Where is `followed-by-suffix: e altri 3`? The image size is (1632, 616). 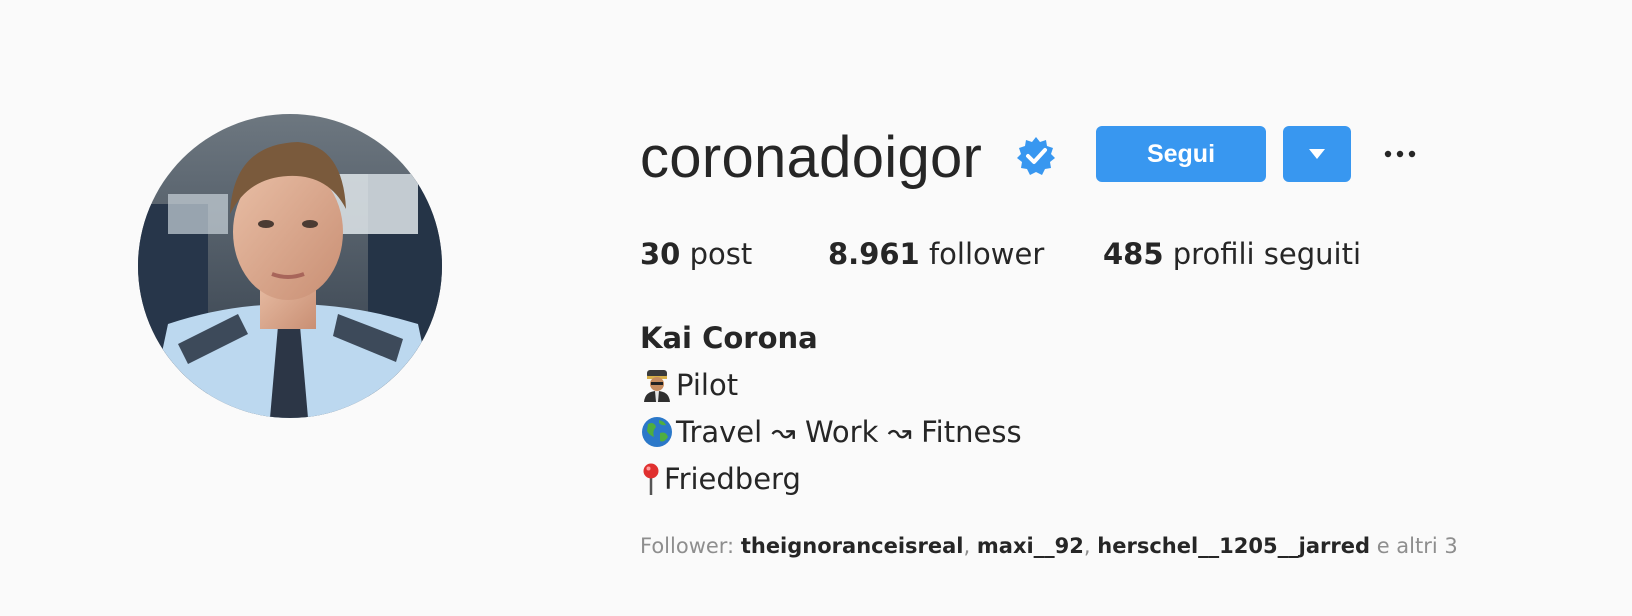 followed-by-suffix: e altri 3 is located at coordinates (1417, 546).